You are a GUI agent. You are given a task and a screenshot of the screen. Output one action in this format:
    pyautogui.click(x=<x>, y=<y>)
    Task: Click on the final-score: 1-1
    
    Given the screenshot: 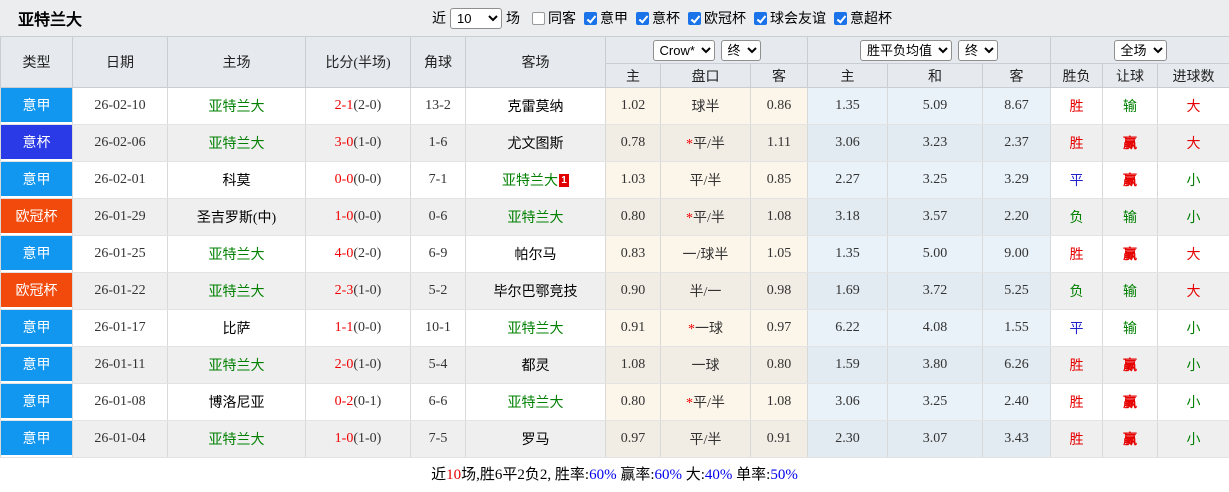 What is the action you would take?
    pyautogui.click(x=344, y=327)
    